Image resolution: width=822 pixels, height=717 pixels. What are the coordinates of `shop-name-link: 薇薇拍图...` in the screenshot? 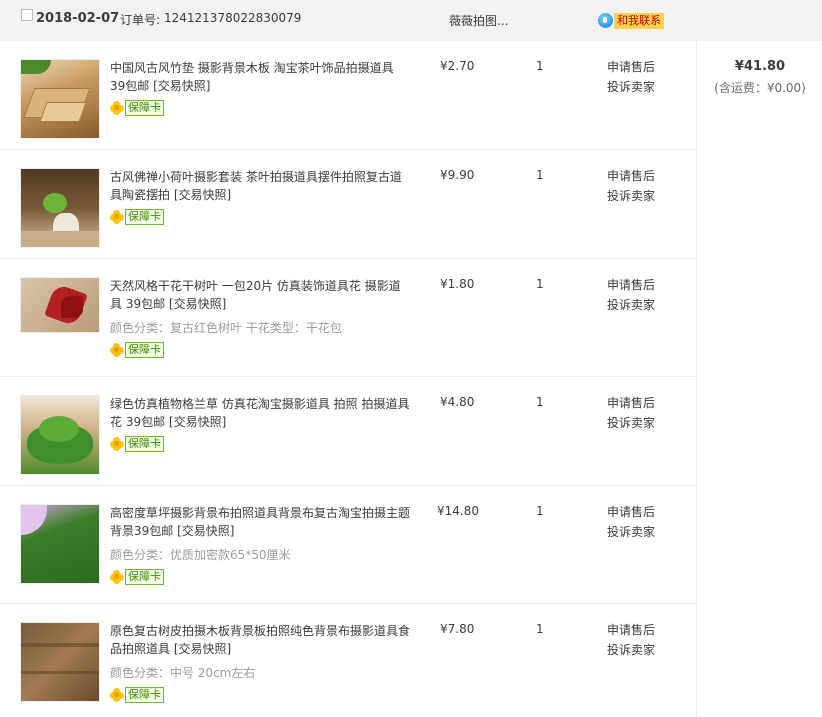 It's located at (478, 20).